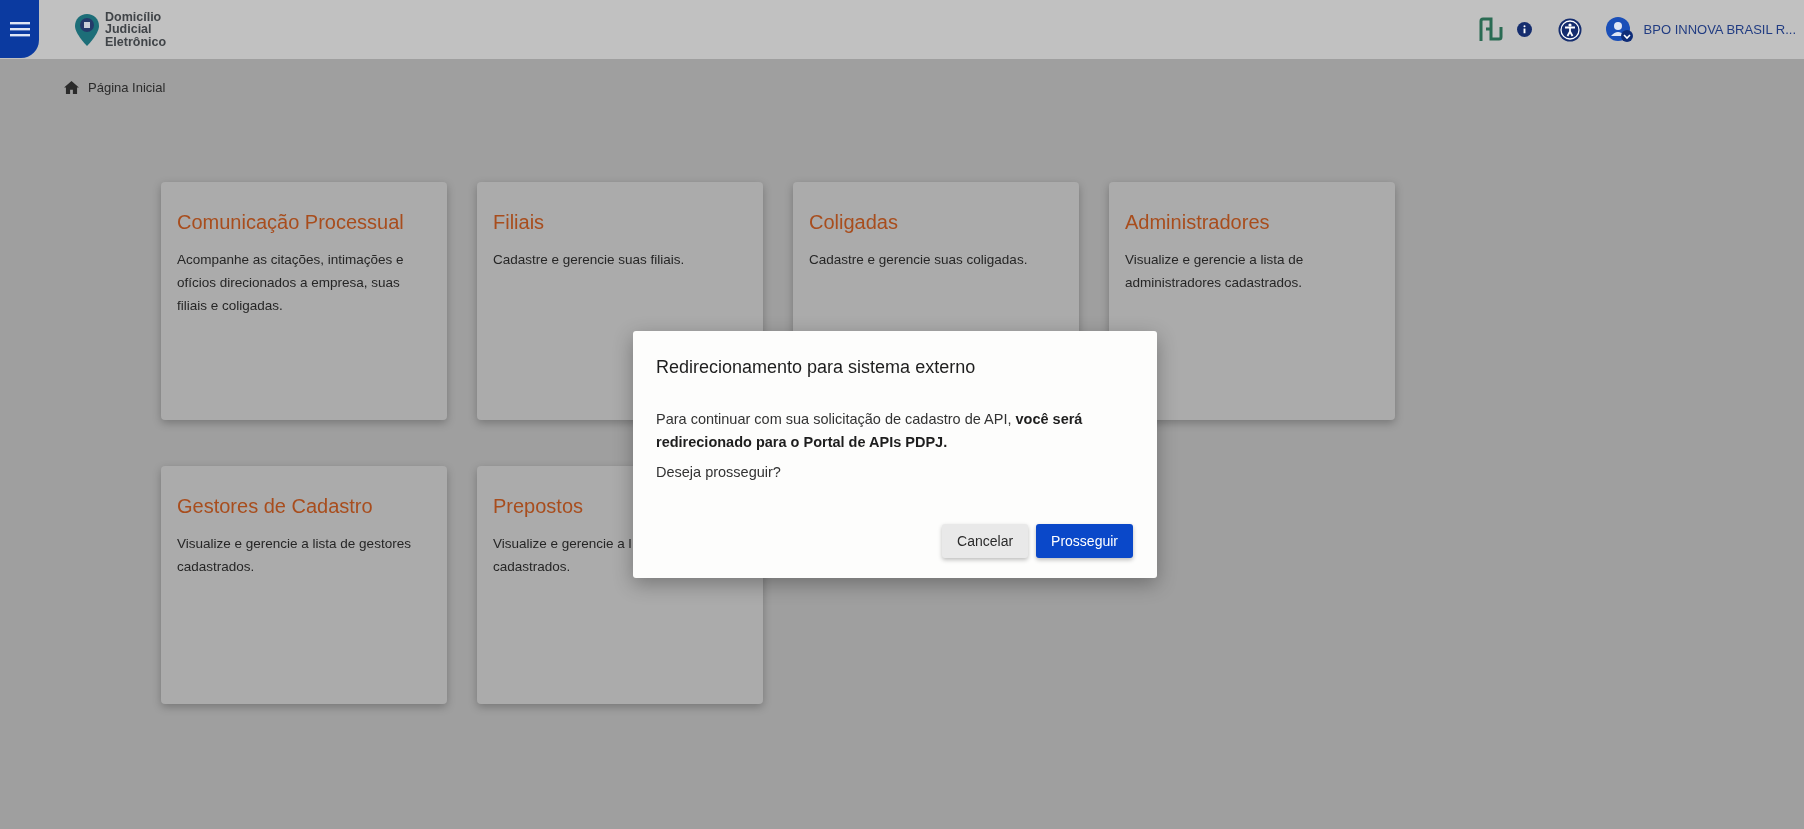  Describe the element at coordinates (291, 283) in the screenshot. I see `card-description: Acompanhe as citações, intimações e ofícios direcionados a empresa, suas filiais e coligadas.` at that location.